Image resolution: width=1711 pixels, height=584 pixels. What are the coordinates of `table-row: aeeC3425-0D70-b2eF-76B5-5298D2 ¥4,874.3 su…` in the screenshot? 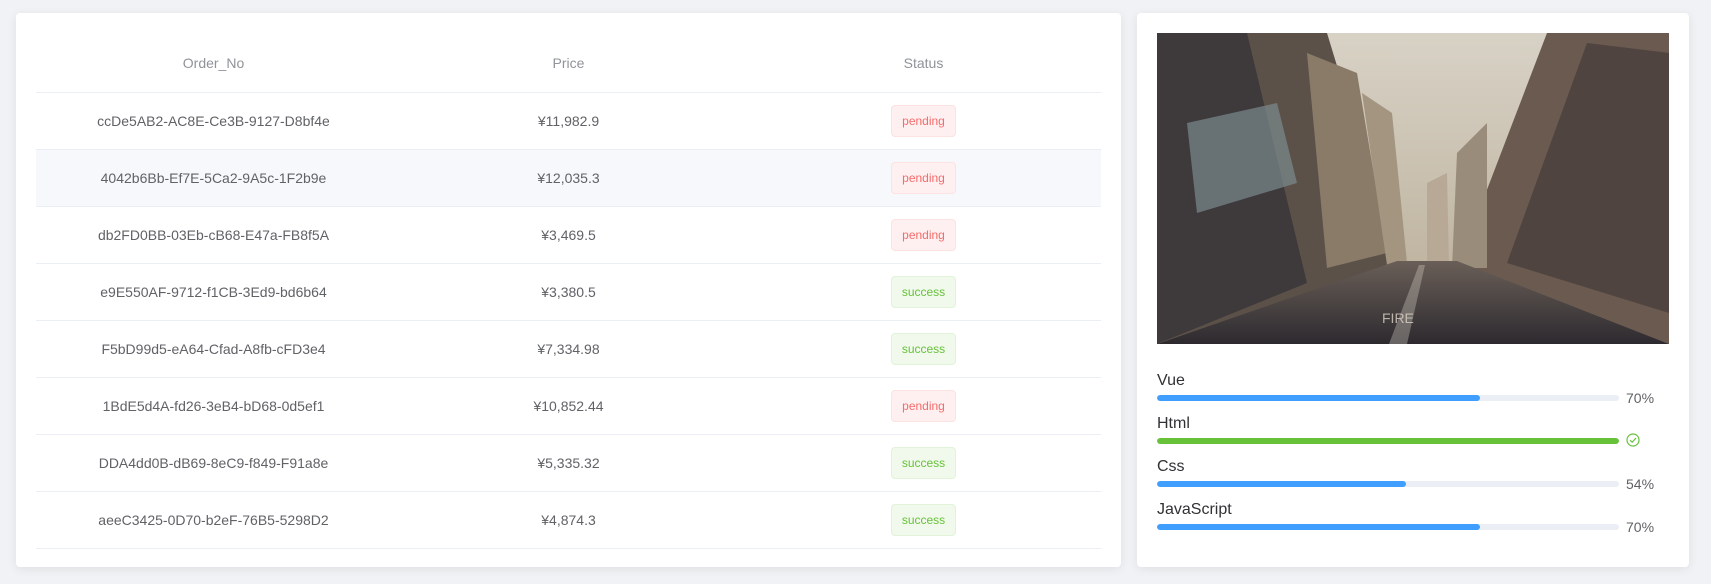 It's located at (568, 520).